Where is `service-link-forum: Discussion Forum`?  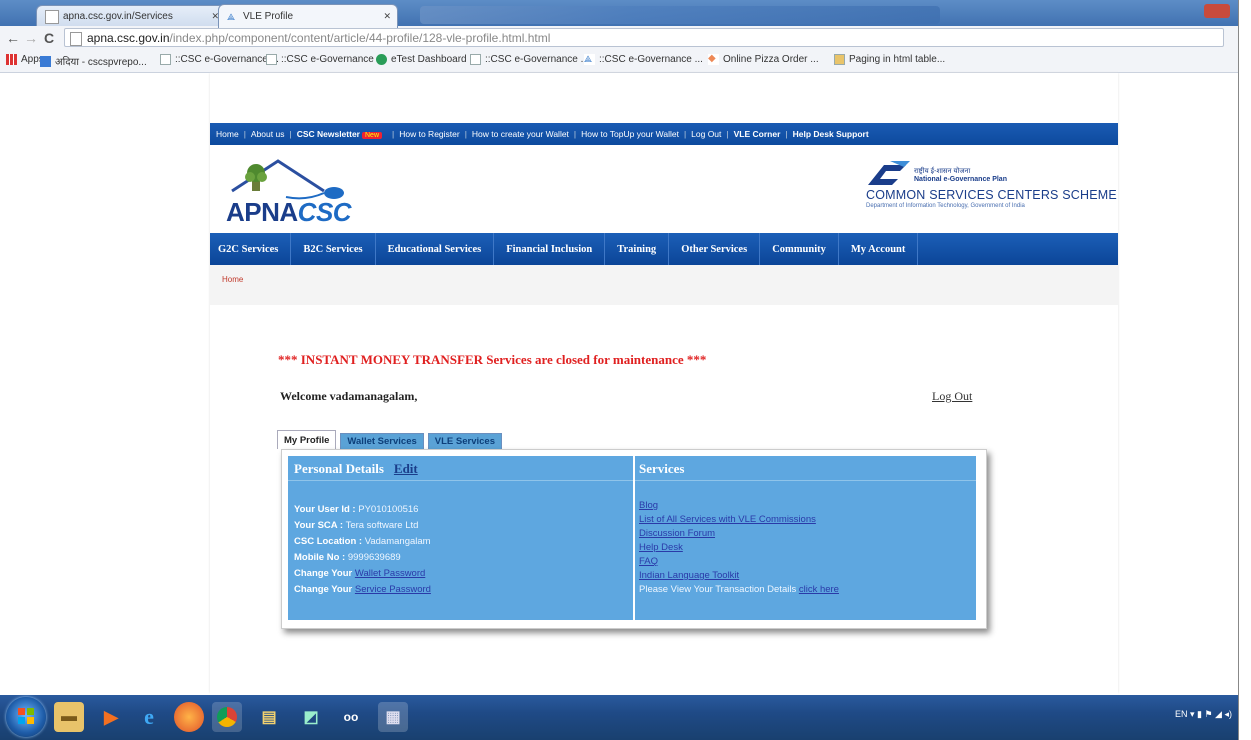 service-link-forum: Discussion Forum is located at coordinates (677, 533).